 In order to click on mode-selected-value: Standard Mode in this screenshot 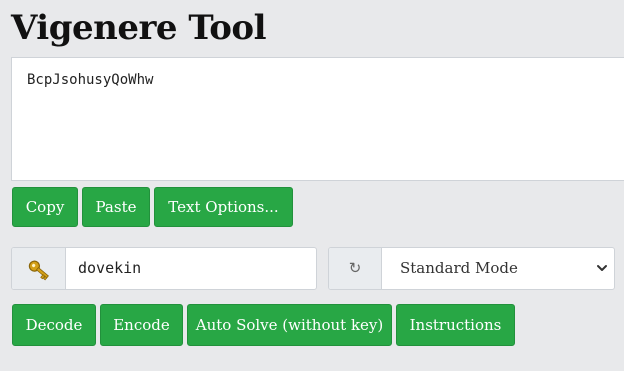, I will do `click(459, 268)`.